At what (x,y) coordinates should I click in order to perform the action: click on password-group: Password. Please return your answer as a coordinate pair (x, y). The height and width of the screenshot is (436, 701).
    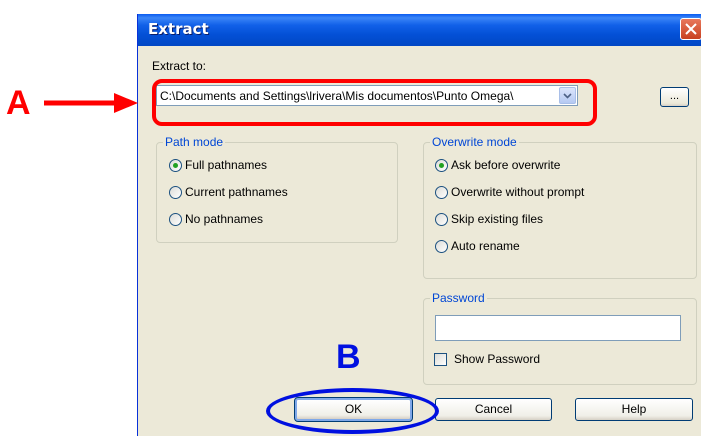
    Looking at the image, I should click on (560, 338).